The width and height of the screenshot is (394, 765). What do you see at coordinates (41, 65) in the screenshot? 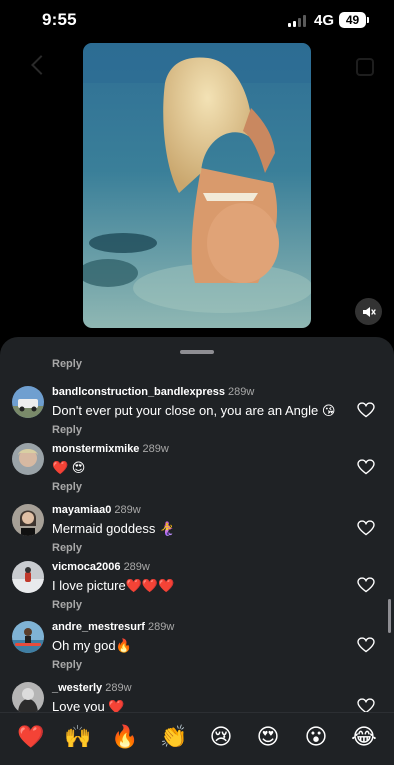
I see `back-arrow-icon` at bounding box center [41, 65].